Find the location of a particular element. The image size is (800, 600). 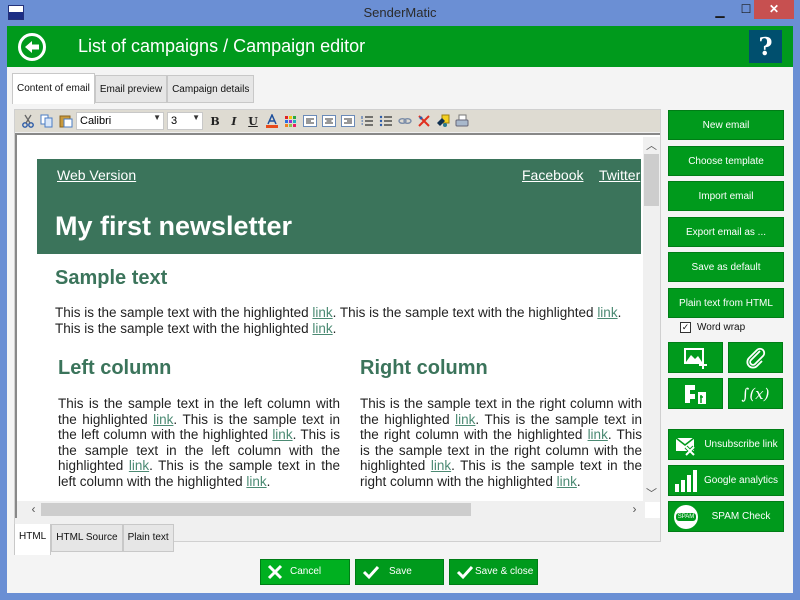

scroll-right-icon: › is located at coordinates (634, 509).